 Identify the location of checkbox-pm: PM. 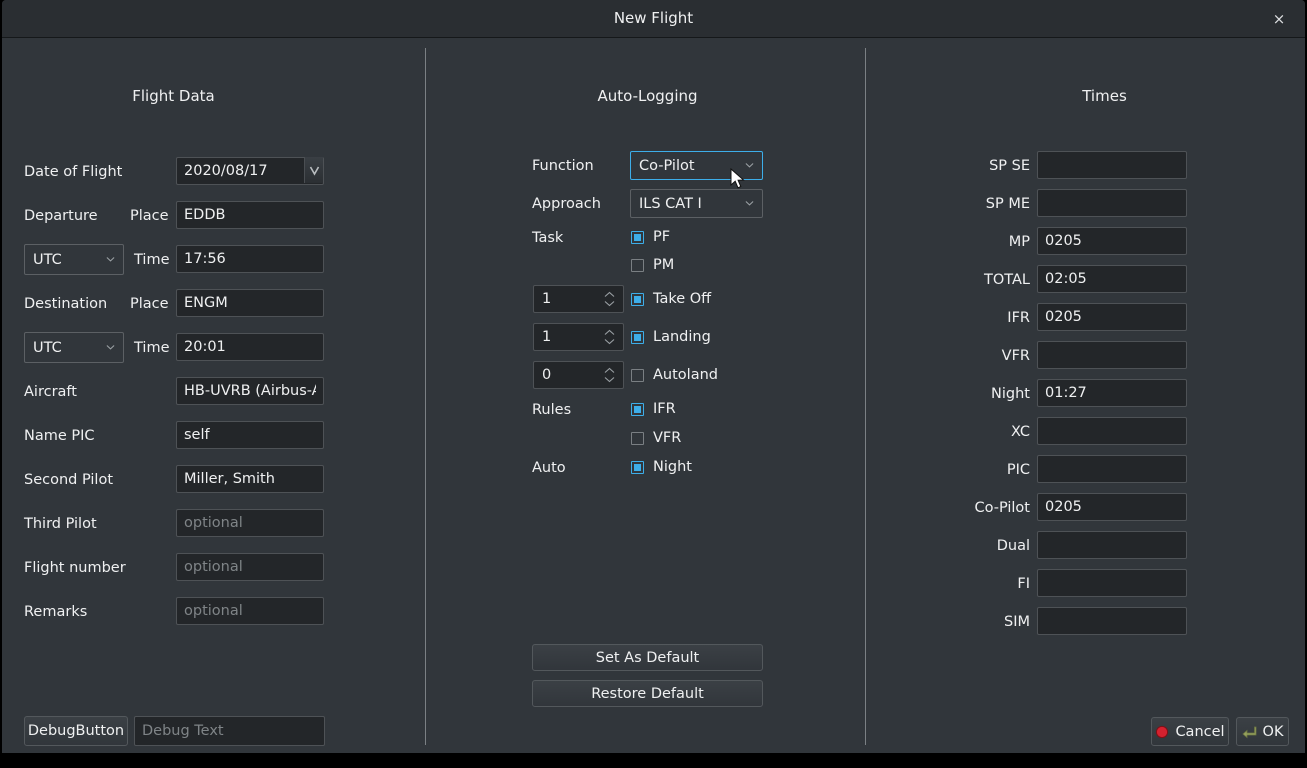
(652, 265).